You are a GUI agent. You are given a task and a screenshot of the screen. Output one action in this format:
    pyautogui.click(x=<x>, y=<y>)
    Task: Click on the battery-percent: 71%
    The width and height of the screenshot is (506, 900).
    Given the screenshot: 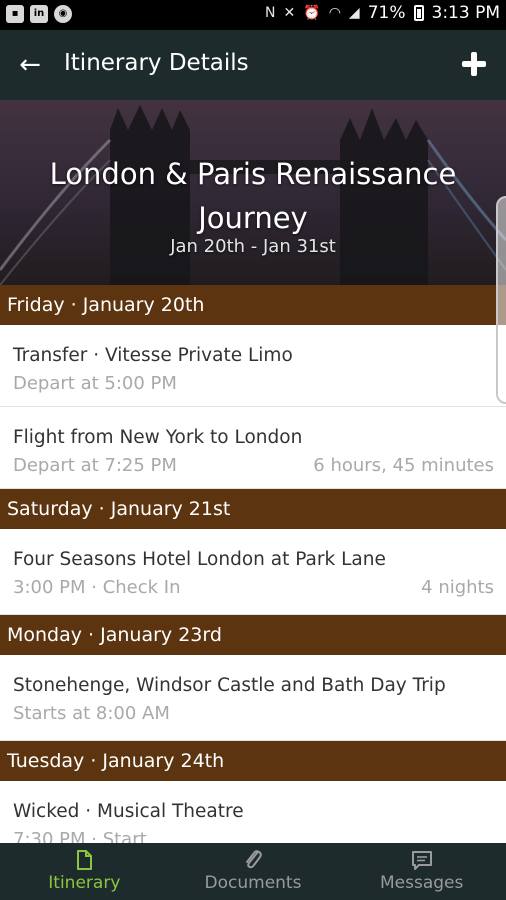 What is the action you would take?
    pyautogui.click(x=386, y=13)
    